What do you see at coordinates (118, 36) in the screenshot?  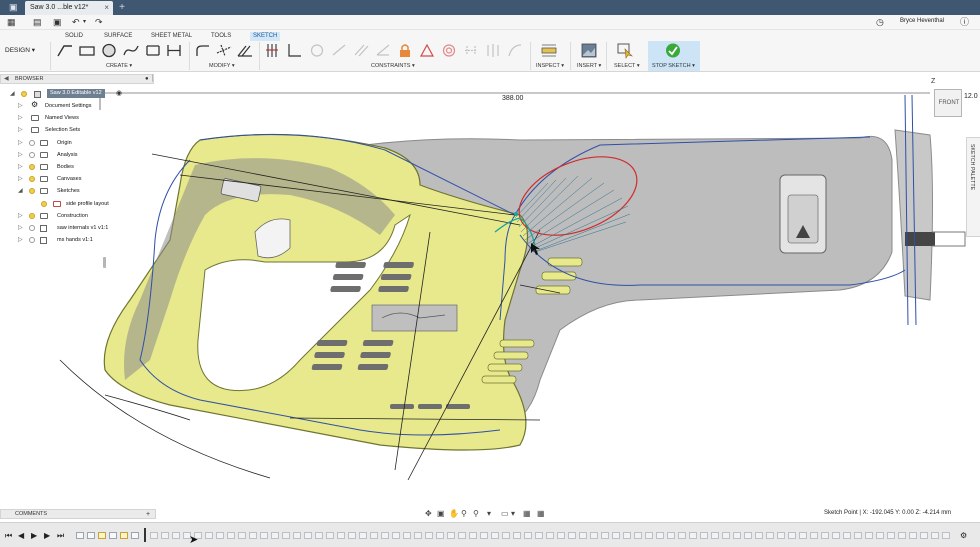 I see `tab-surface: SURFACE` at bounding box center [118, 36].